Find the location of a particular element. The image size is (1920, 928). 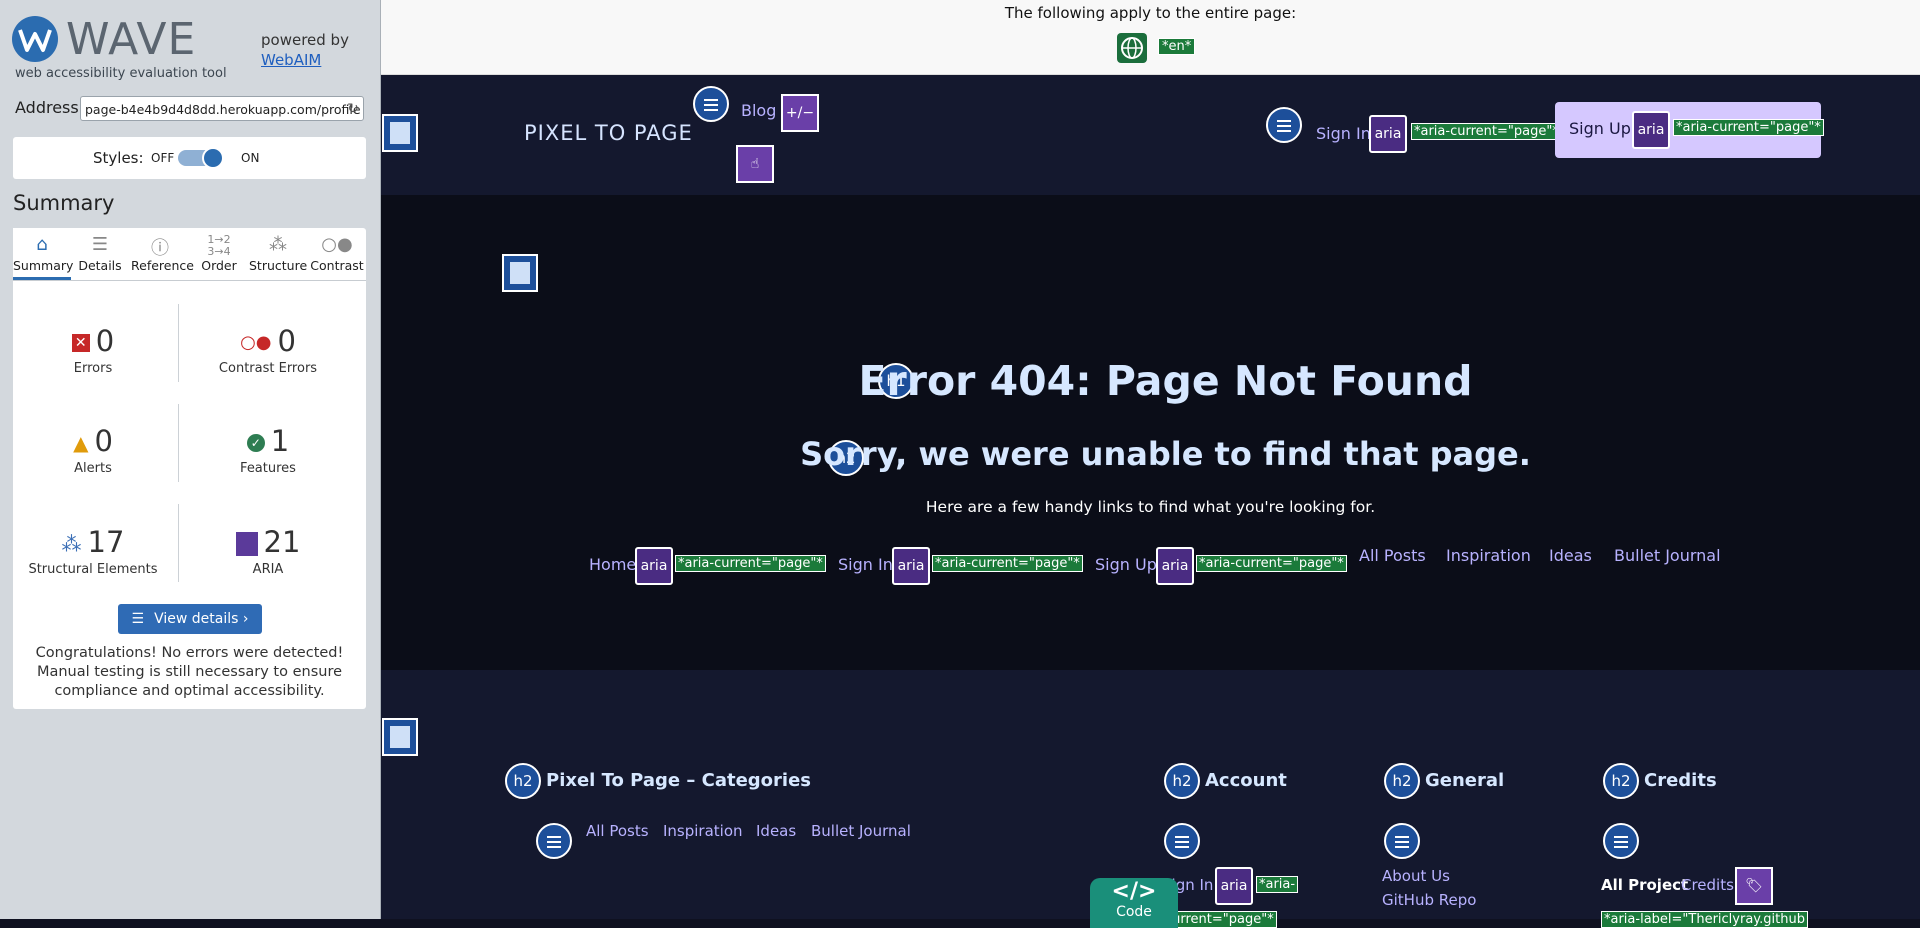

powered-by-text: powered by is located at coordinates (305, 40).